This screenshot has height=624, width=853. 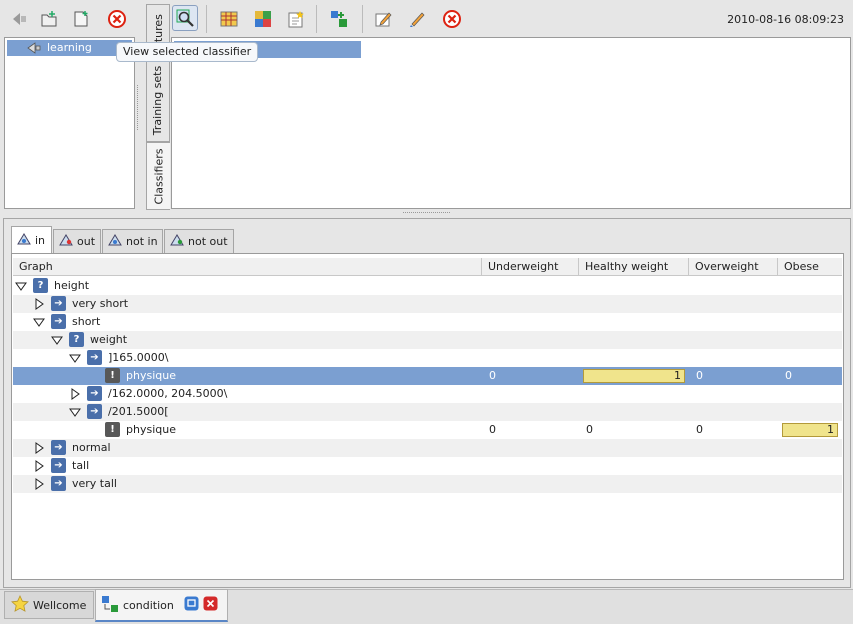 I want to click on table-row: ? weight, so click(x=427, y=340).